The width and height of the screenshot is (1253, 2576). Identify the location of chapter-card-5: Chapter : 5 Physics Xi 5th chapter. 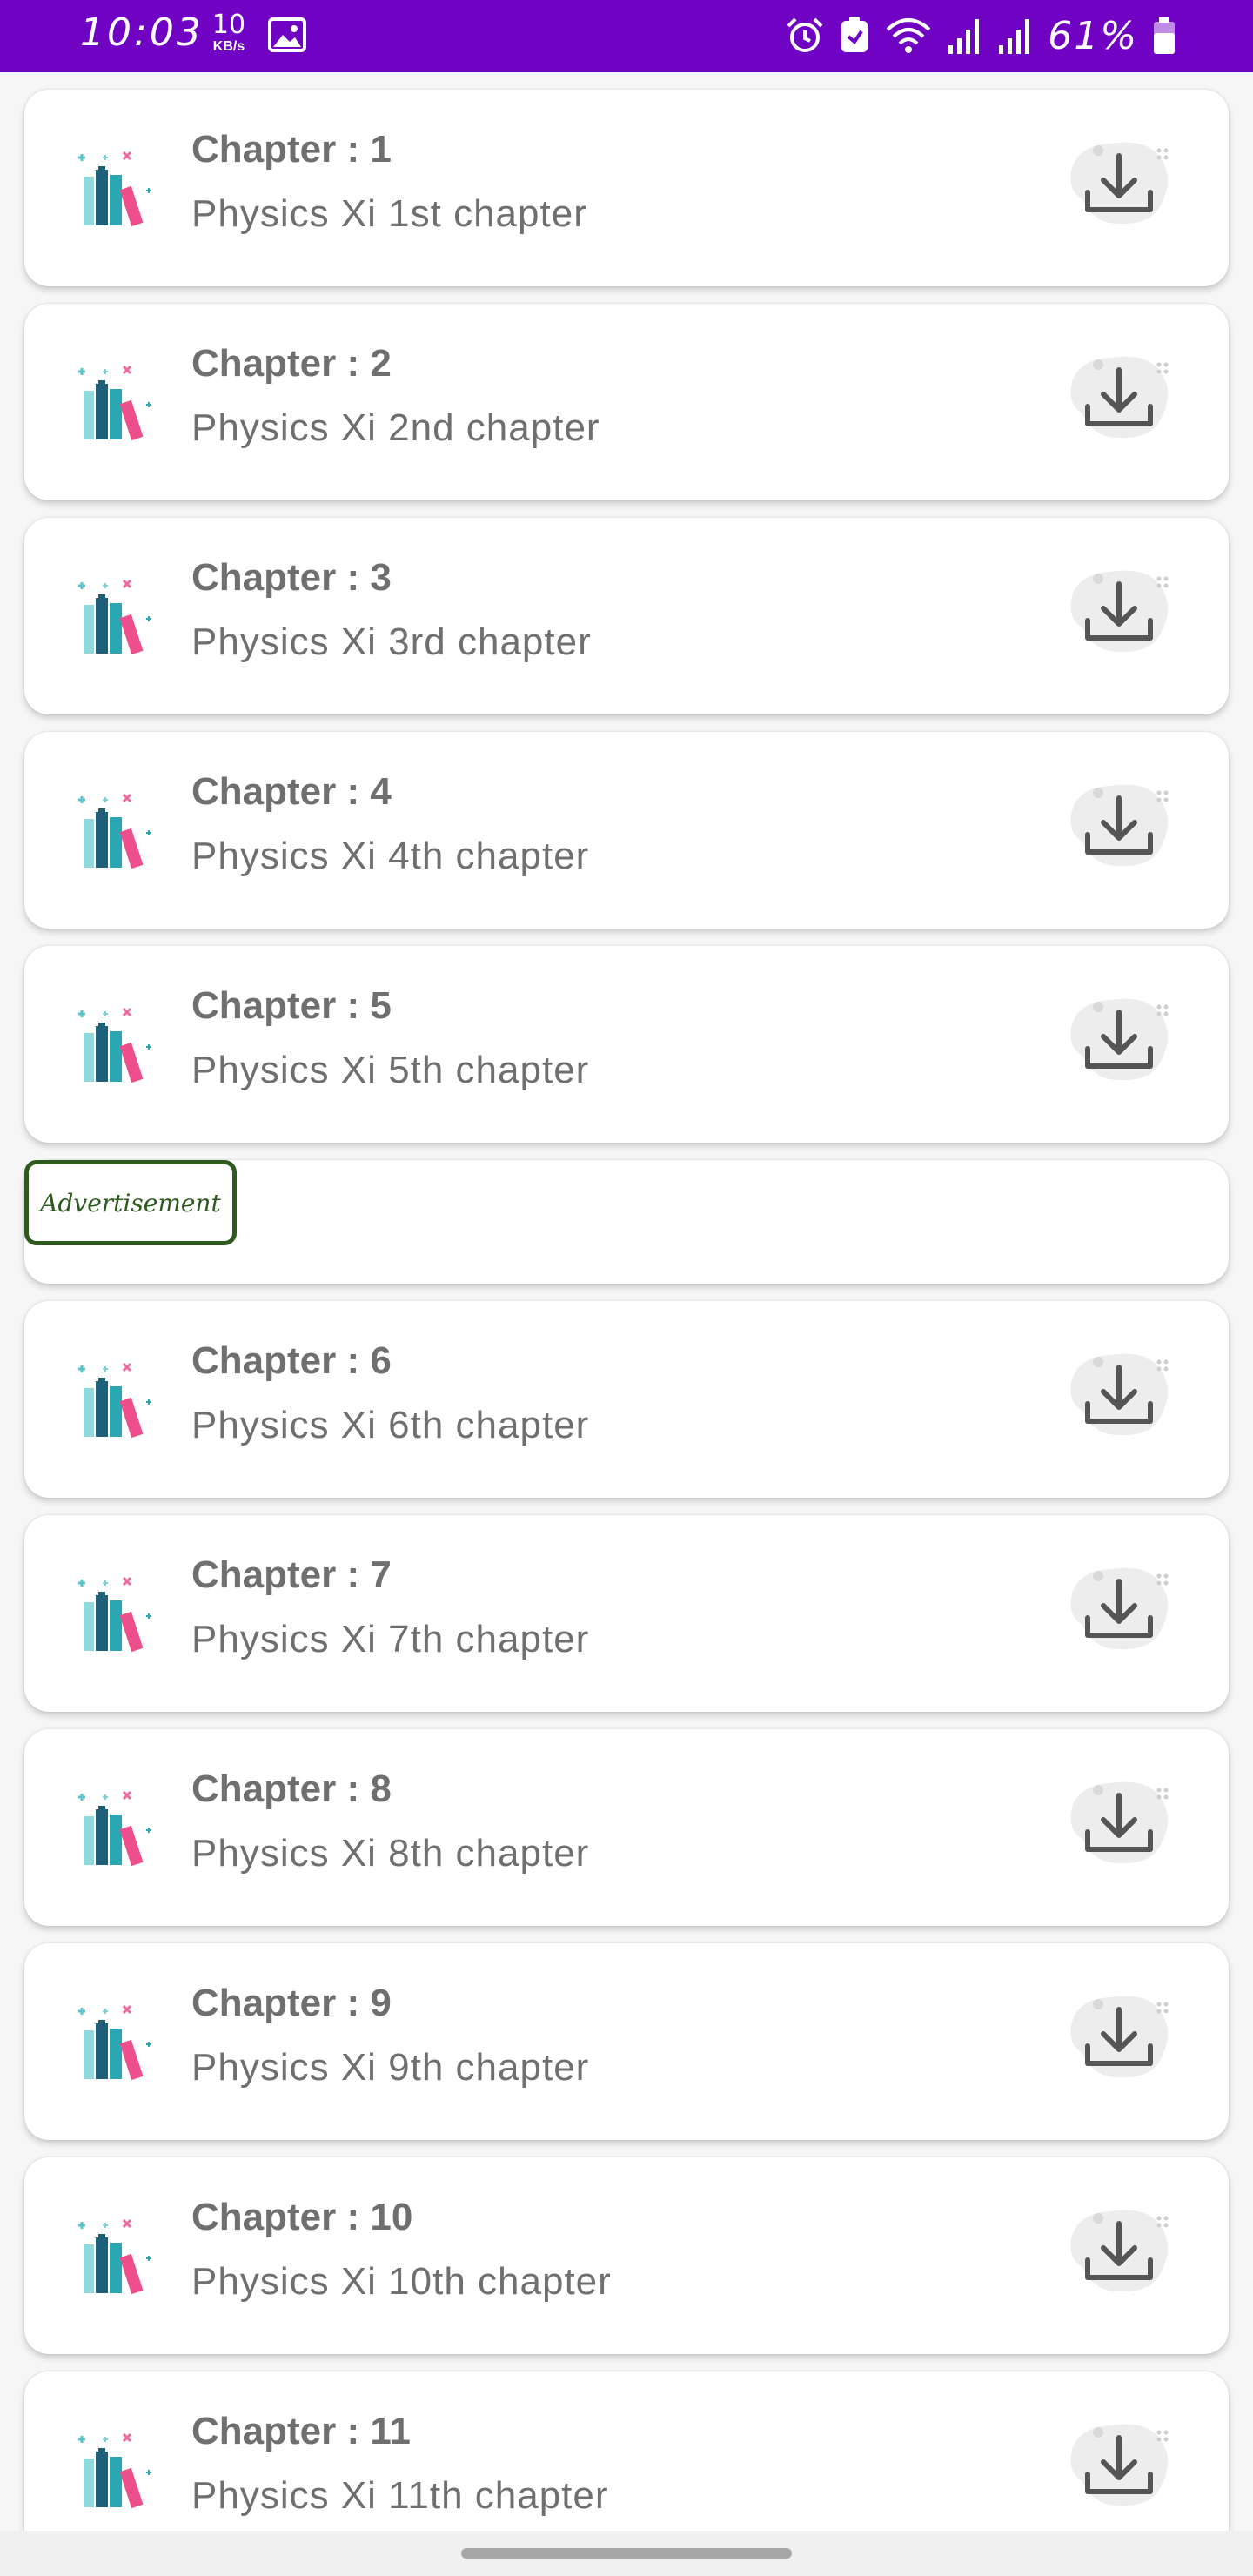
(626, 1045).